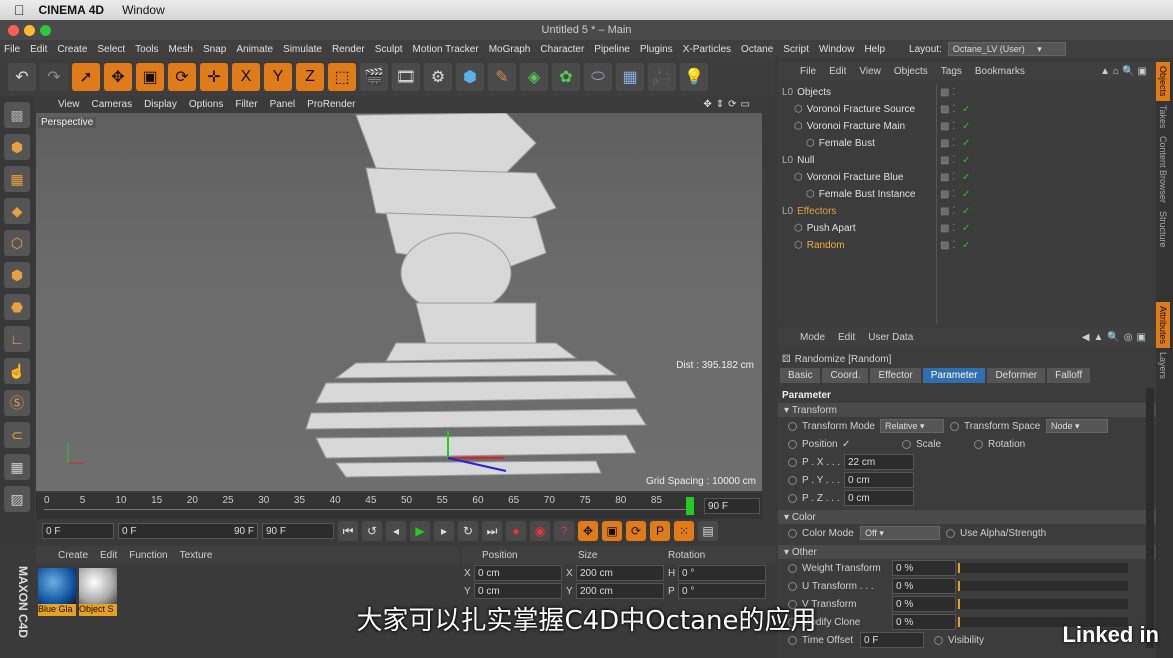 The image size is (1173, 658). Describe the element at coordinates (396, 531) in the screenshot. I see `previous-frame-icon: ◂` at that location.